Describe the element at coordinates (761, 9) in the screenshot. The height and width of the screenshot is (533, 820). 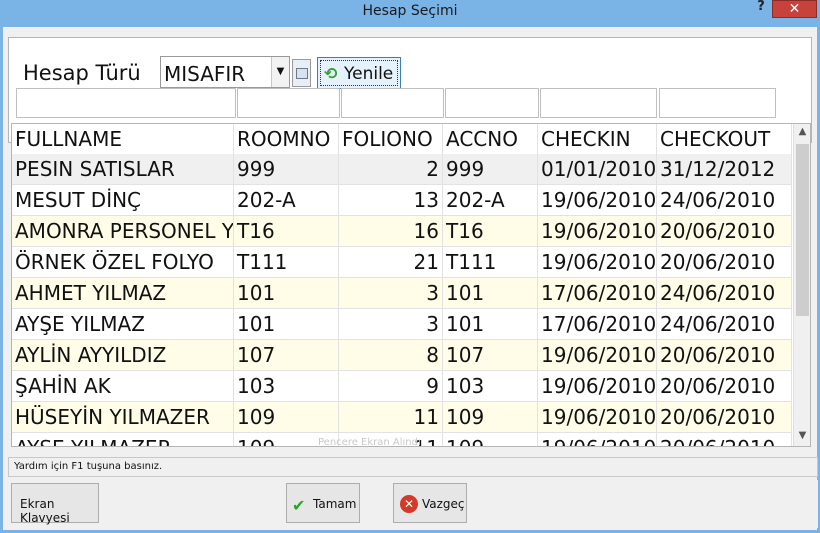
I see `help-button: ?` at that location.